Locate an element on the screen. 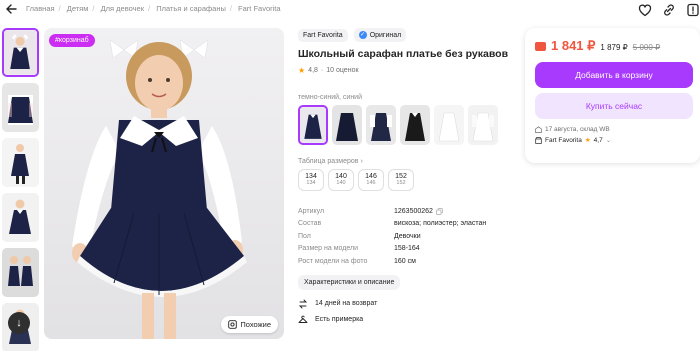 This screenshot has width=700, height=351. similar-label: Похожие is located at coordinates (255, 324).